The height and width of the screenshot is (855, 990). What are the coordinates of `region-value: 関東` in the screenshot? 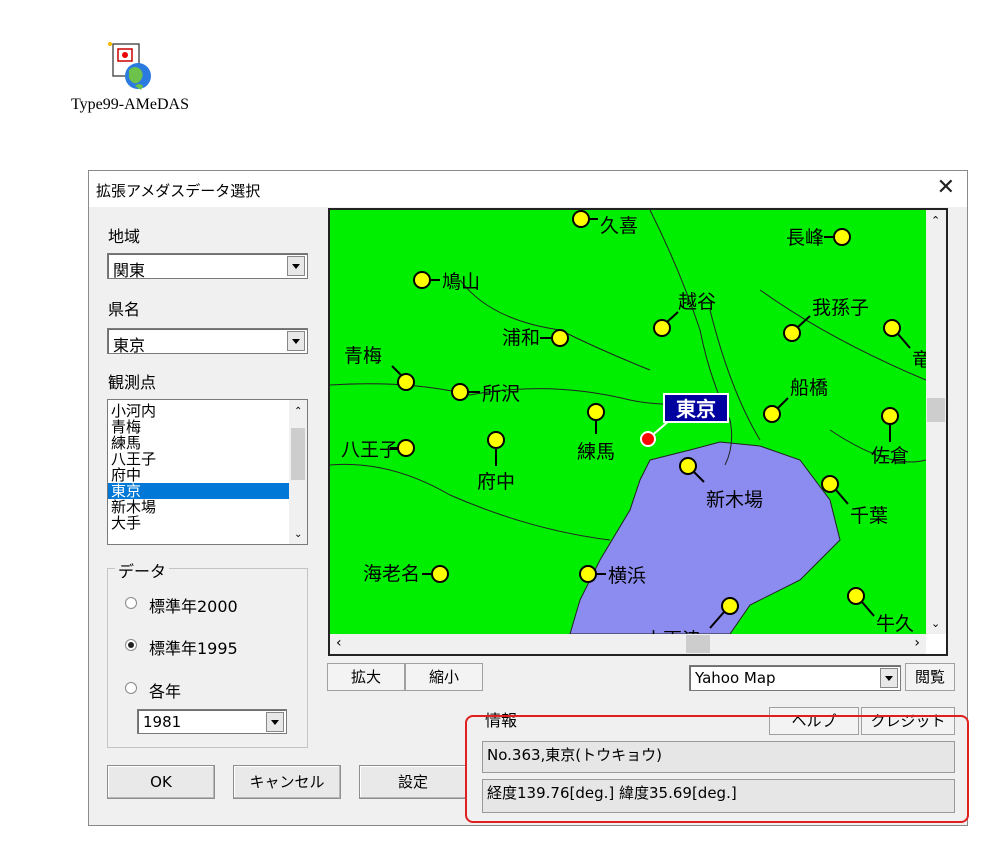 It's located at (129, 270).